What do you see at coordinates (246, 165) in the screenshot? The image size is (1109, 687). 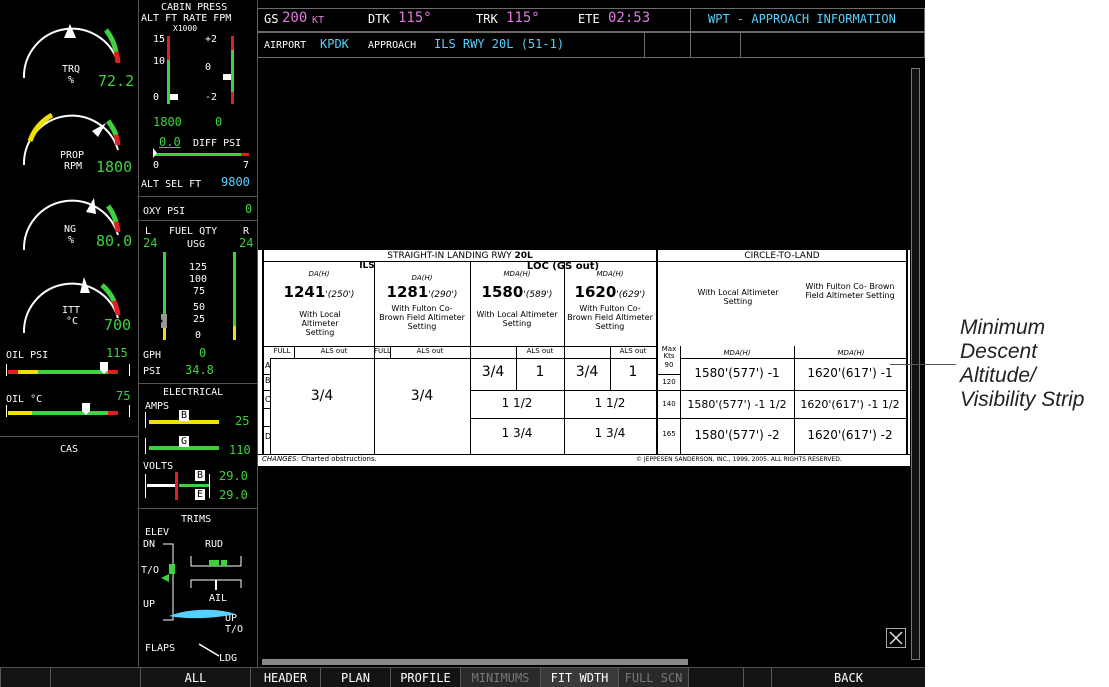 I see `diff-psi-max: 7` at bounding box center [246, 165].